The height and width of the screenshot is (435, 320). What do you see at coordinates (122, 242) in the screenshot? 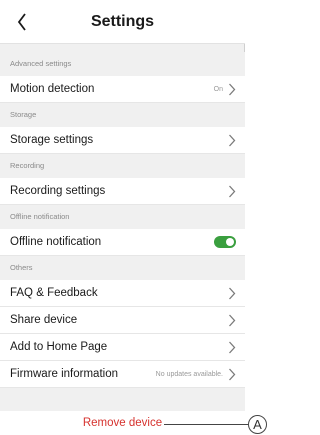
I see `setting-row-offline-notification: Offline notification` at bounding box center [122, 242].